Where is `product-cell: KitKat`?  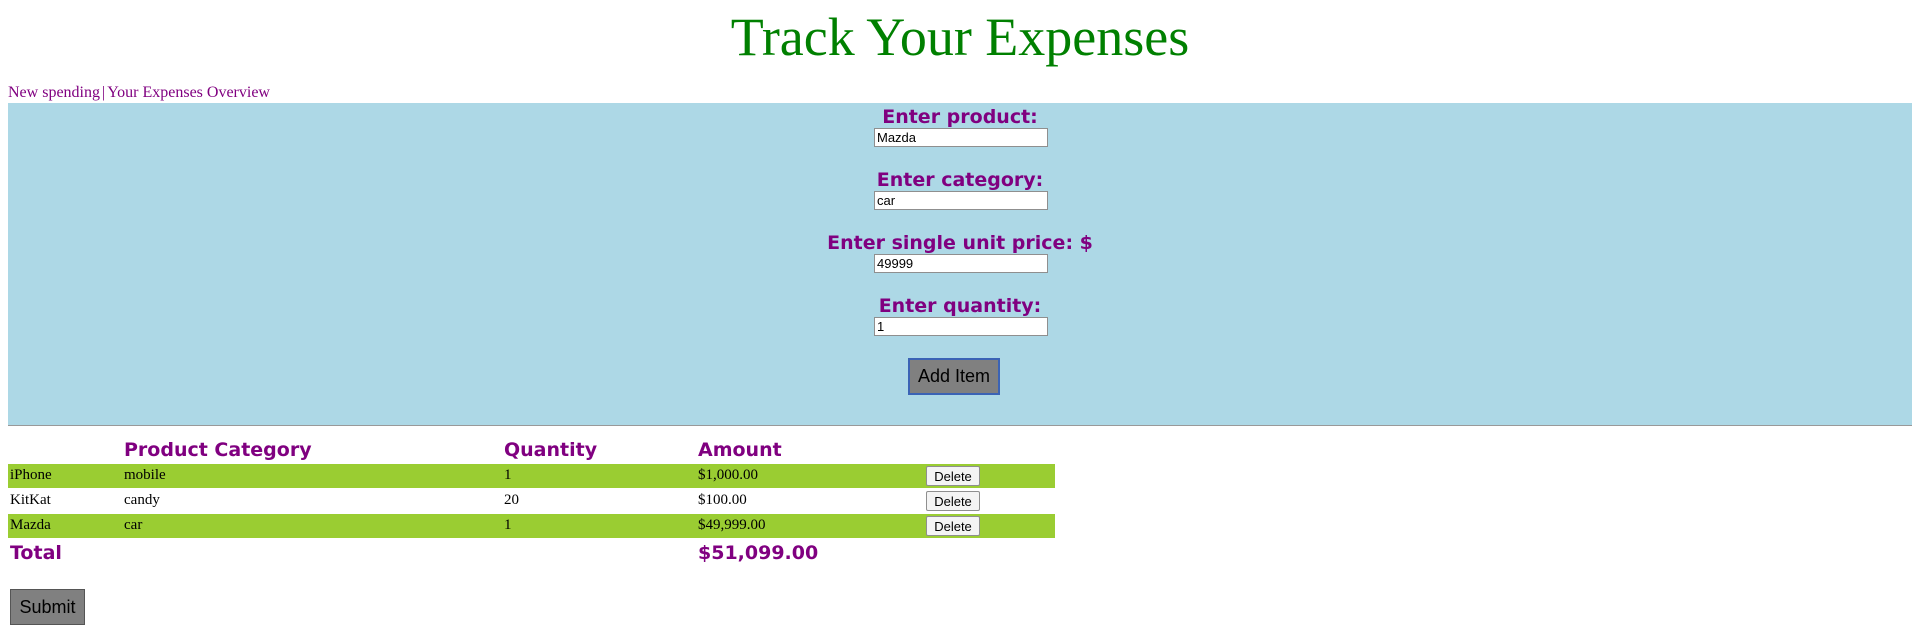
product-cell: KitKat is located at coordinates (30, 500).